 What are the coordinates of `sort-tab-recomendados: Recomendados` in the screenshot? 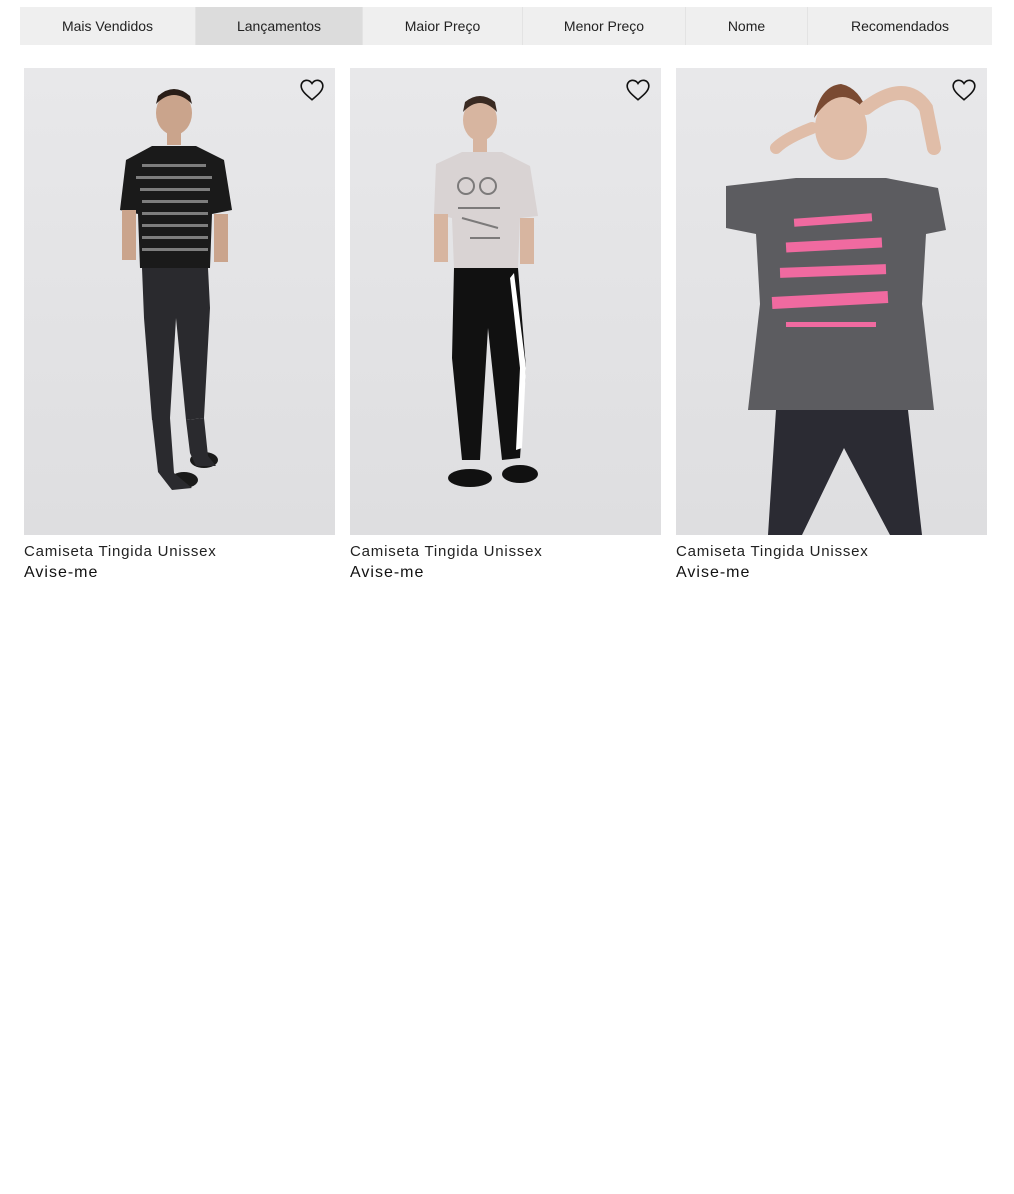 It's located at (900, 26).